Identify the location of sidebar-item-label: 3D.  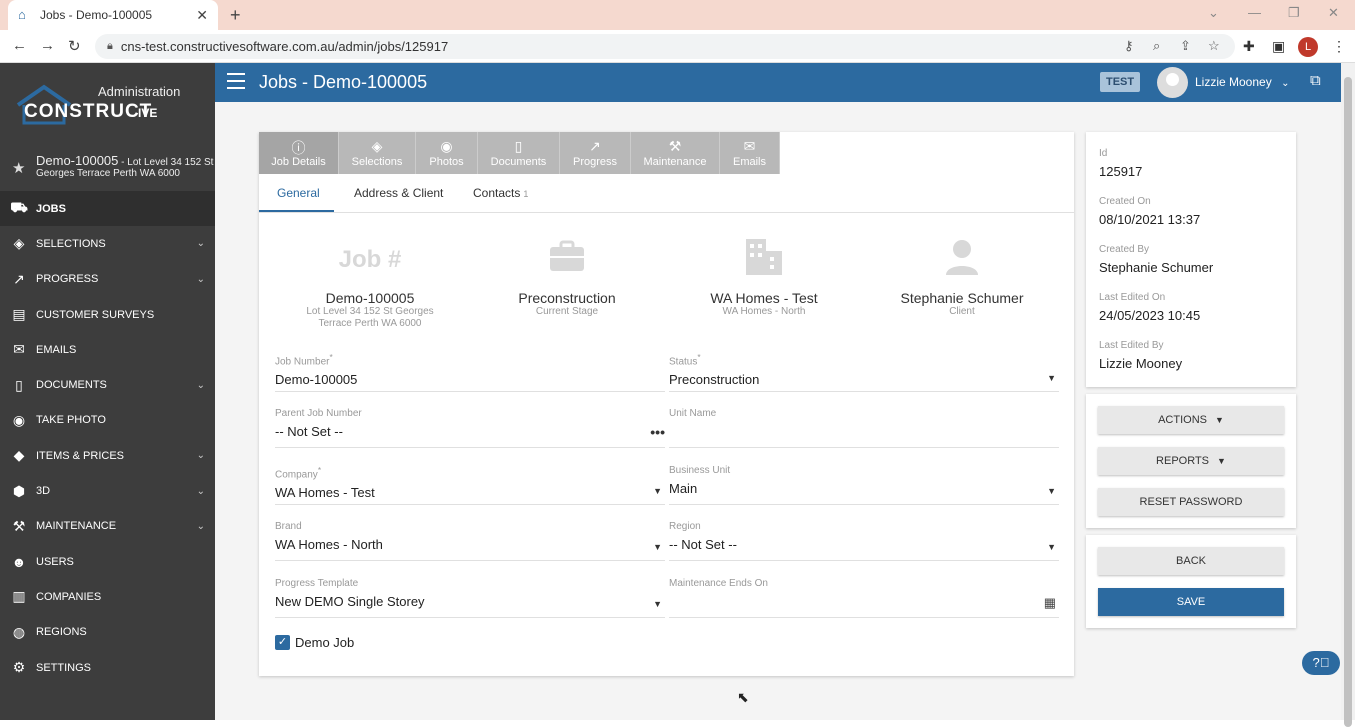
(43, 491).